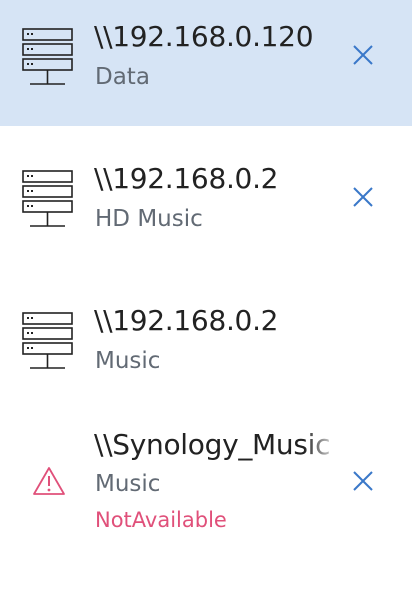 Image resolution: width=412 pixels, height=614 pixels. What do you see at coordinates (49, 483) in the screenshot?
I see `warning-icon` at bounding box center [49, 483].